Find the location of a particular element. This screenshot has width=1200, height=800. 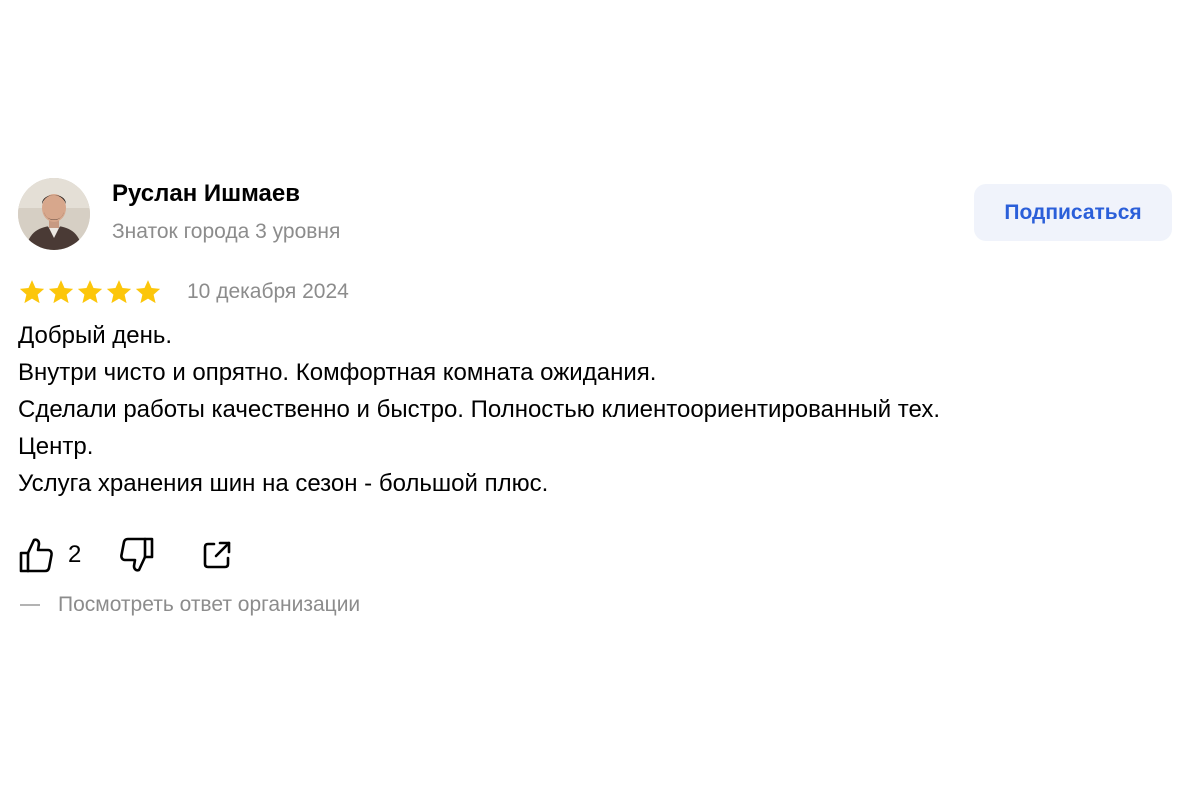

dash-divider is located at coordinates (30, 605).